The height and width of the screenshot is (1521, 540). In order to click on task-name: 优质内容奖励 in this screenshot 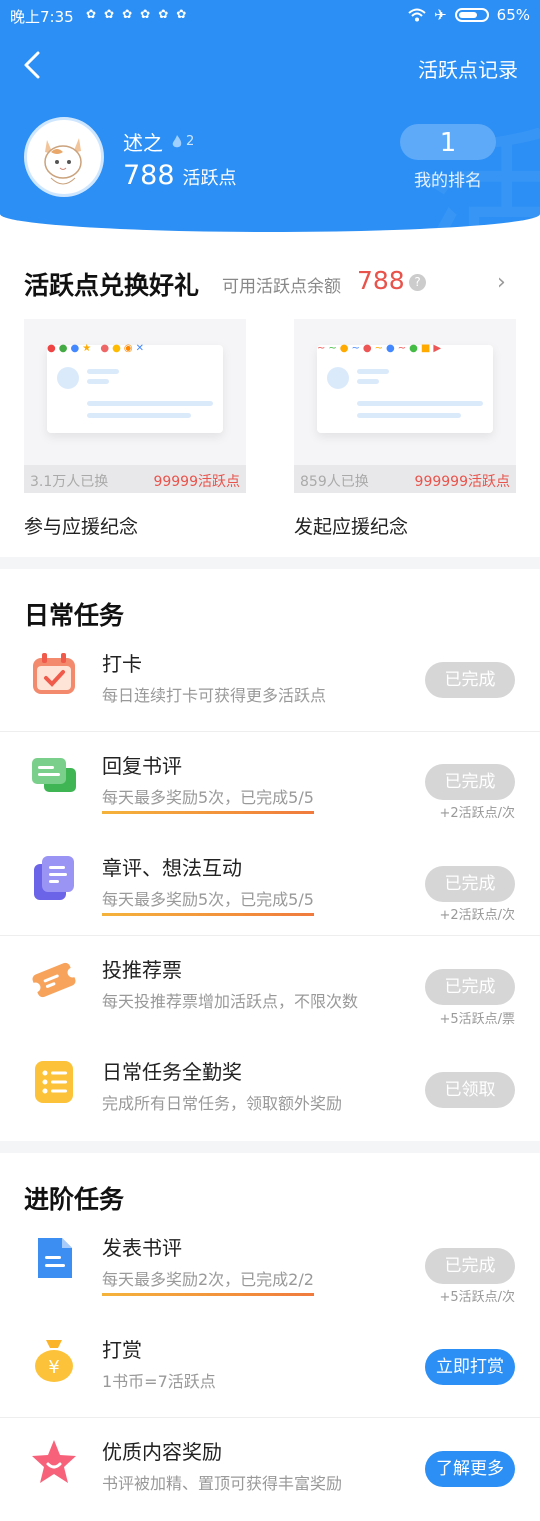, I will do `click(162, 1452)`.